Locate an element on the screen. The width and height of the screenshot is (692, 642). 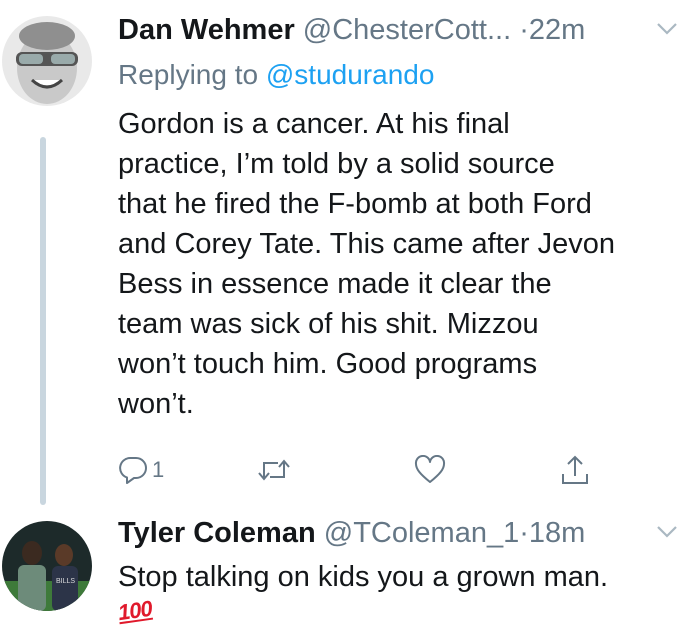
tweet-text-line: and Corey Tate. This came after Jevon is located at coordinates (367, 244).